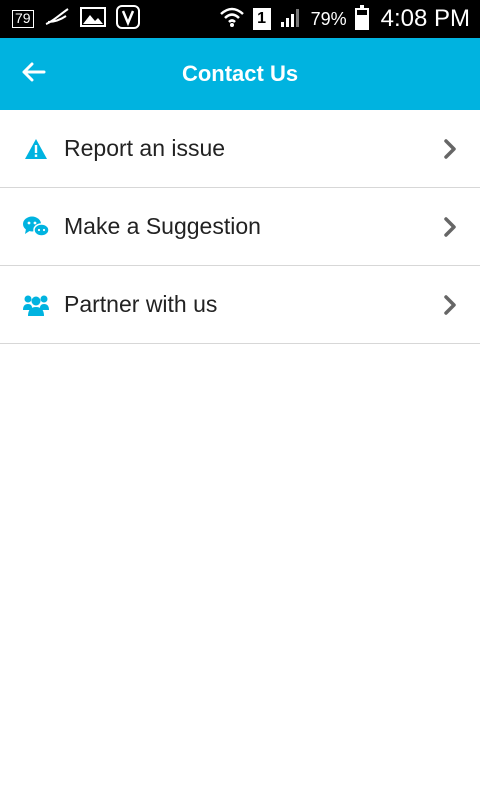 The width and height of the screenshot is (480, 800). I want to click on clock: 4:08 PM, so click(425, 18).